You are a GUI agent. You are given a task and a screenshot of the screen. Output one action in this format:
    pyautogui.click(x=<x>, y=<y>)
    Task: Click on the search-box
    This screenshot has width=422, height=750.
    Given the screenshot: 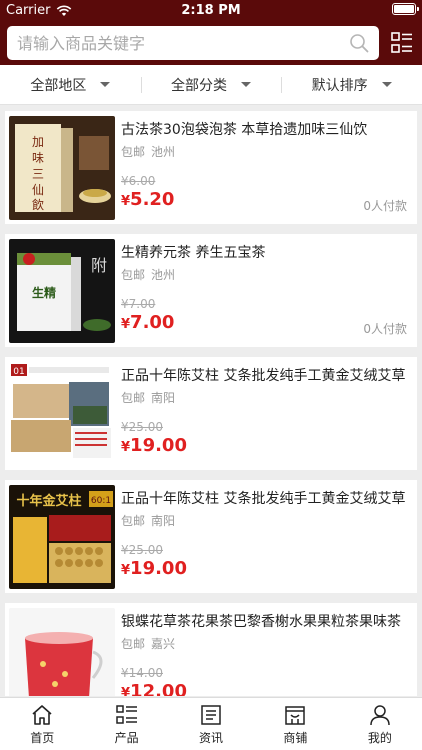 What is the action you would take?
    pyautogui.click(x=193, y=43)
    